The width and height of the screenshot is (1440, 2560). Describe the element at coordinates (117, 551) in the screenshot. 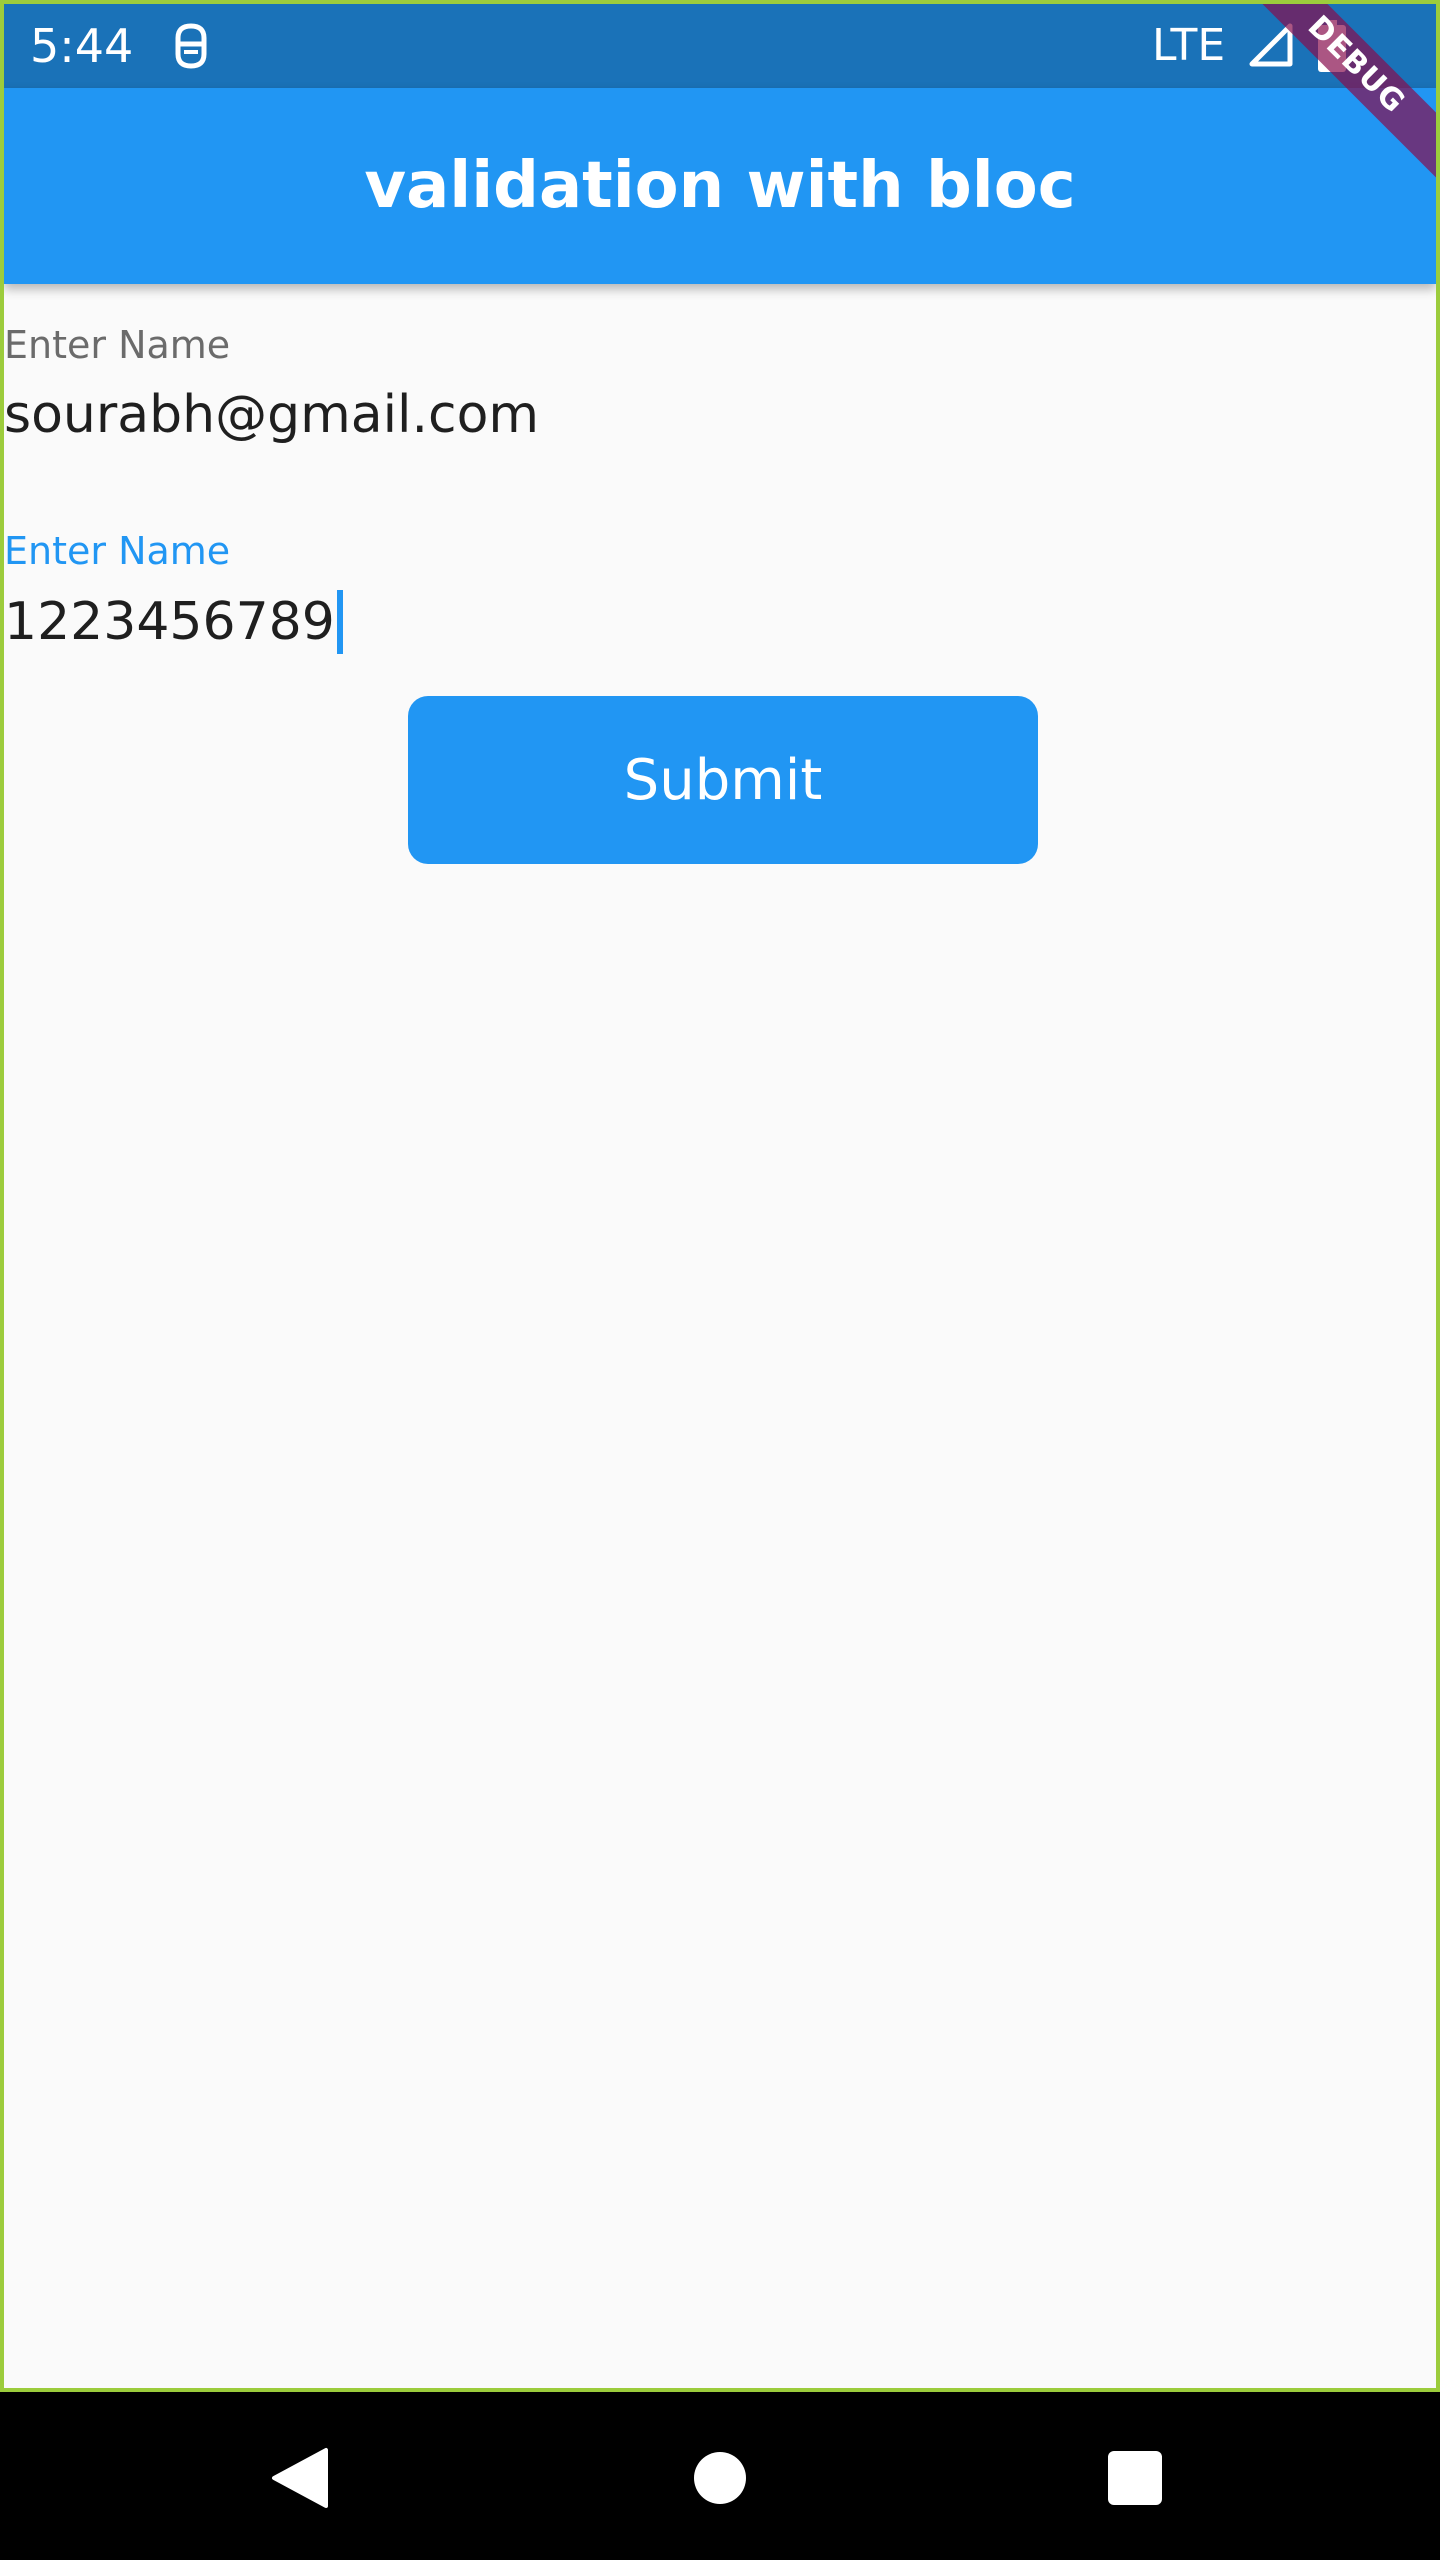

I see `phone-field-label: Enter Name` at that location.